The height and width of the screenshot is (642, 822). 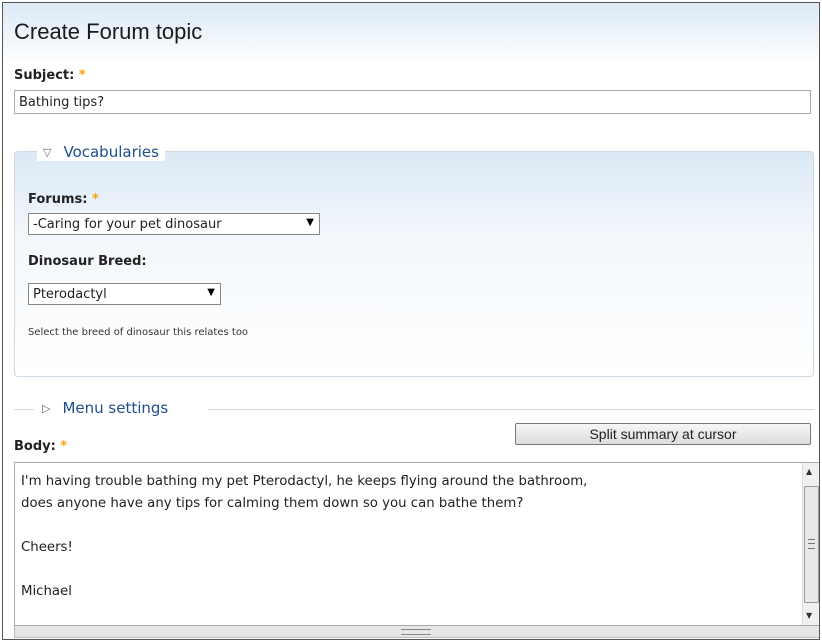 I want to click on scroll-down-arrow-icon: ▼, so click(x=809, y=615).